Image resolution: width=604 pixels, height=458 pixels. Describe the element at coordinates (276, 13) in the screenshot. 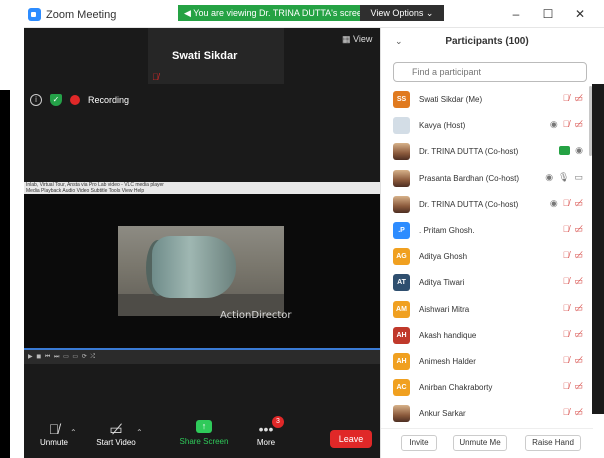

I see `viewing-banner-text: You are viewing Dr. TRINA DUTTA's screen` at that location.